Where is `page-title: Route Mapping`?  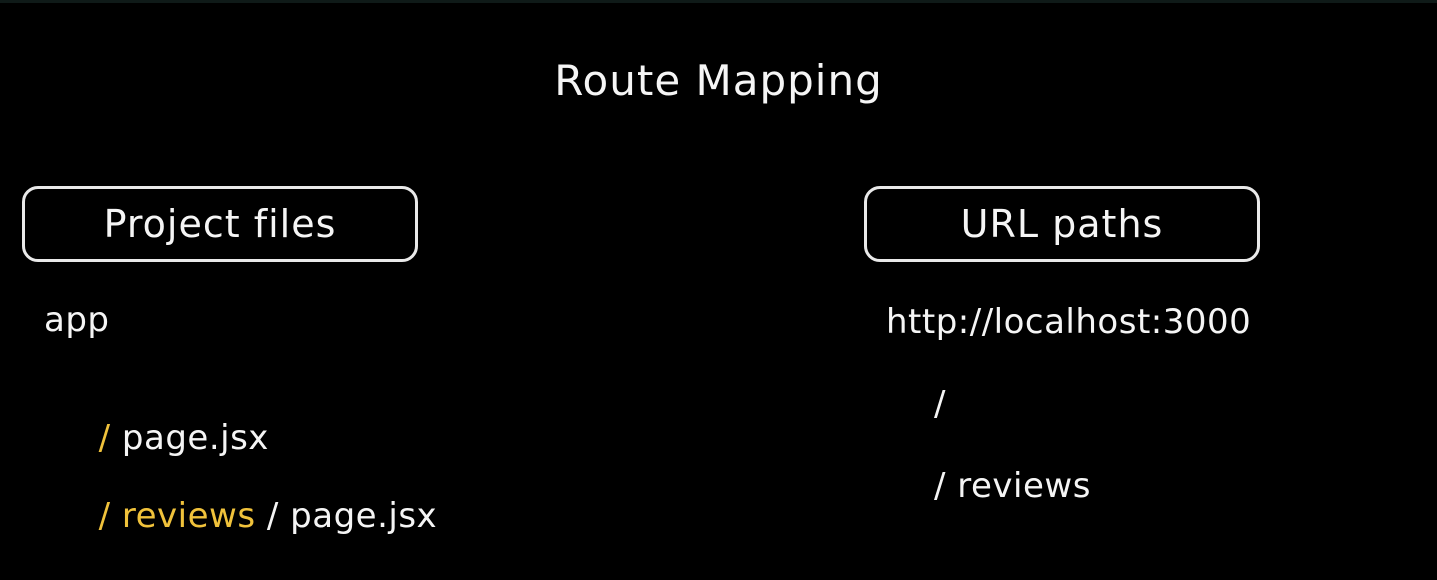
page-title: Route Mapping is located at coordinates (718, 80).